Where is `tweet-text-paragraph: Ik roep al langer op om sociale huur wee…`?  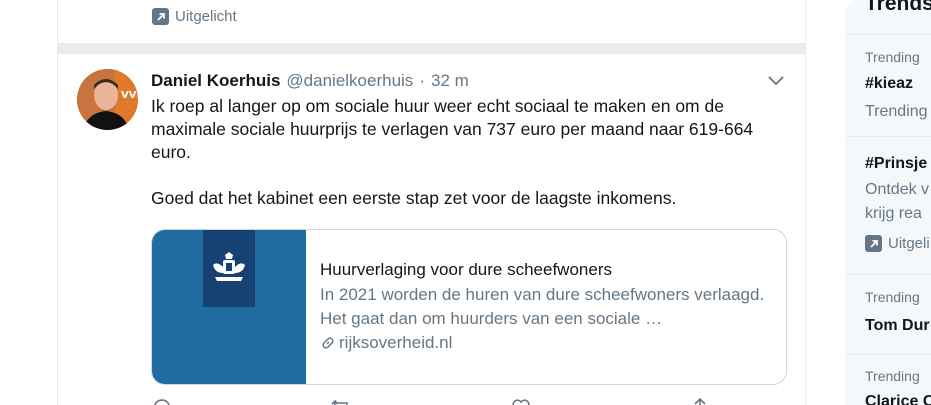
tweet-text-paragraph: Ik roep al langer op om sociale huur wee… is located at coordinates (452, 129).